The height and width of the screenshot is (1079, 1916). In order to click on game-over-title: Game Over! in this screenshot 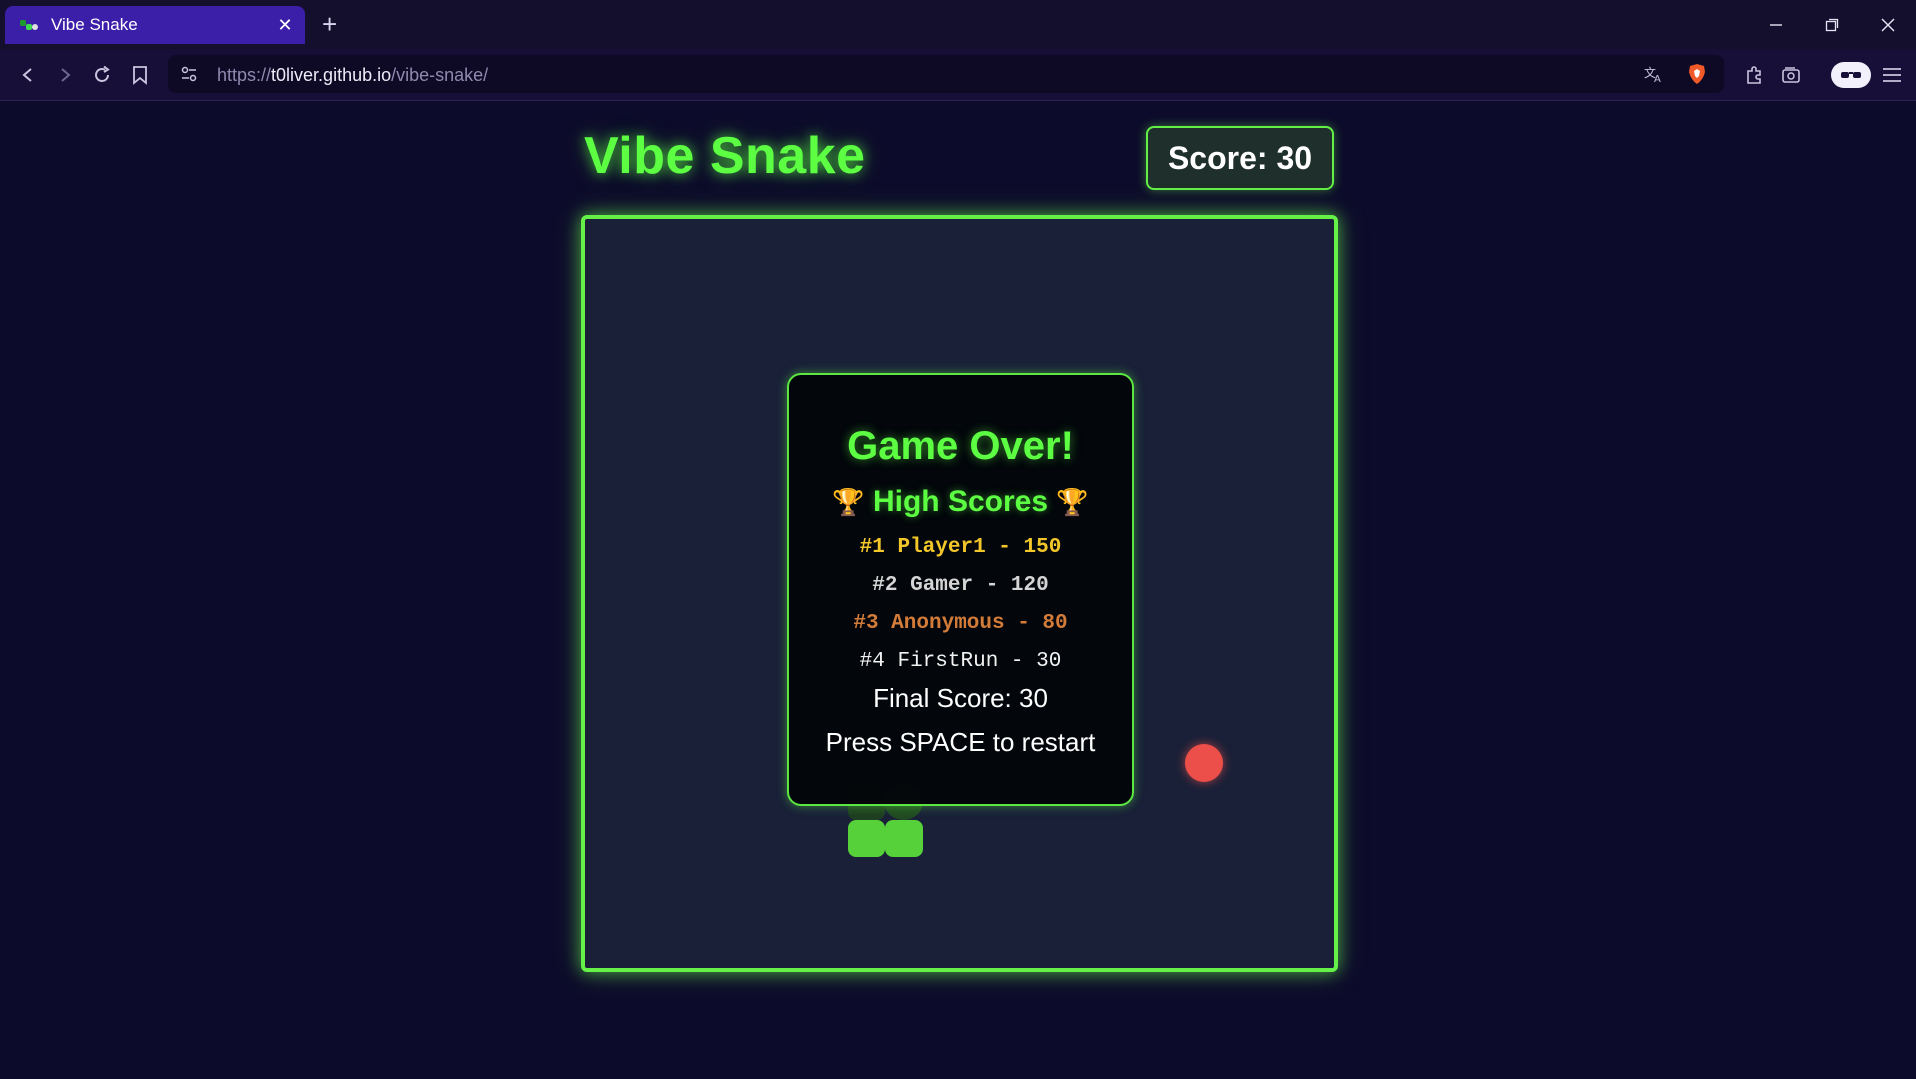, I will do `click(960, 446)`.